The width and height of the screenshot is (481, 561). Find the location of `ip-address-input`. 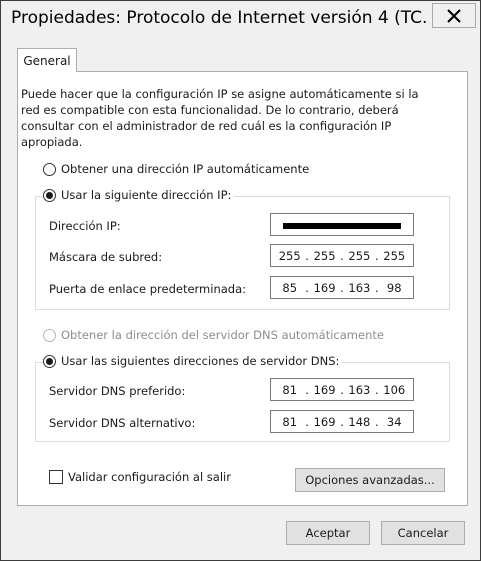

ip-address-input is located at coordinates (342, 224).